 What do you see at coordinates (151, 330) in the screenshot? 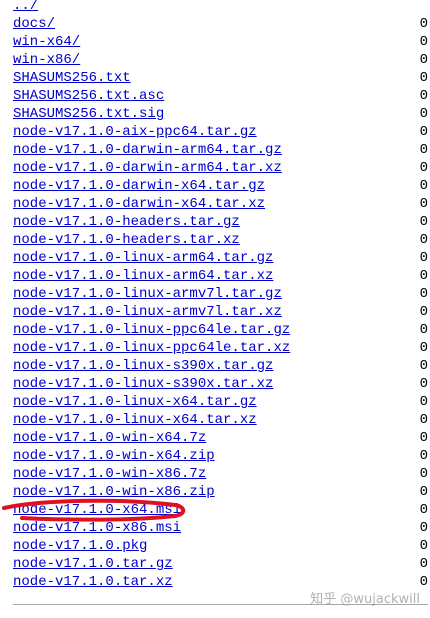
I see `file-link: node-v17.1.0-linux-ppc64le.tar.gz` at bounding box center [151, 330].